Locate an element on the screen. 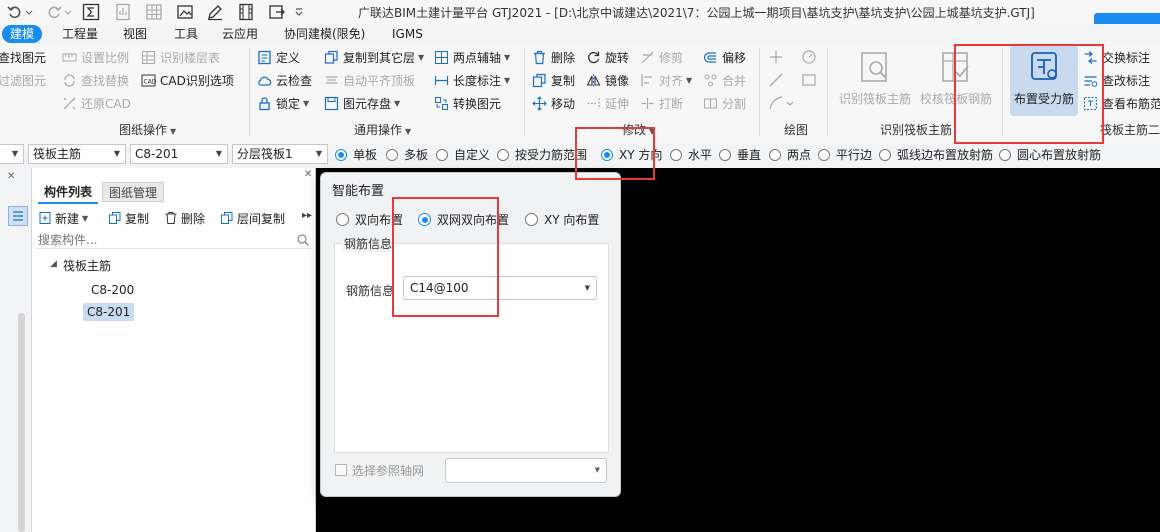 The image size is (1160, 532). tree-group: 筏板主筋 is located at coordinates (87, 265).